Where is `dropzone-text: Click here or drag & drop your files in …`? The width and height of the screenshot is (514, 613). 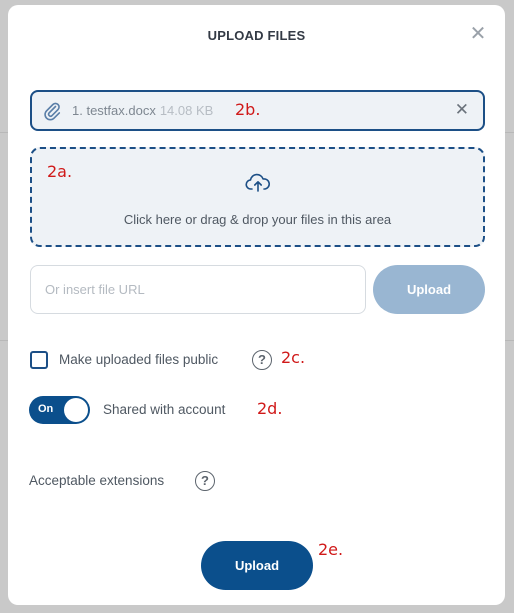
dropzone-text: Click here or drag & drop your files in … is located at coordinates (257, 219).